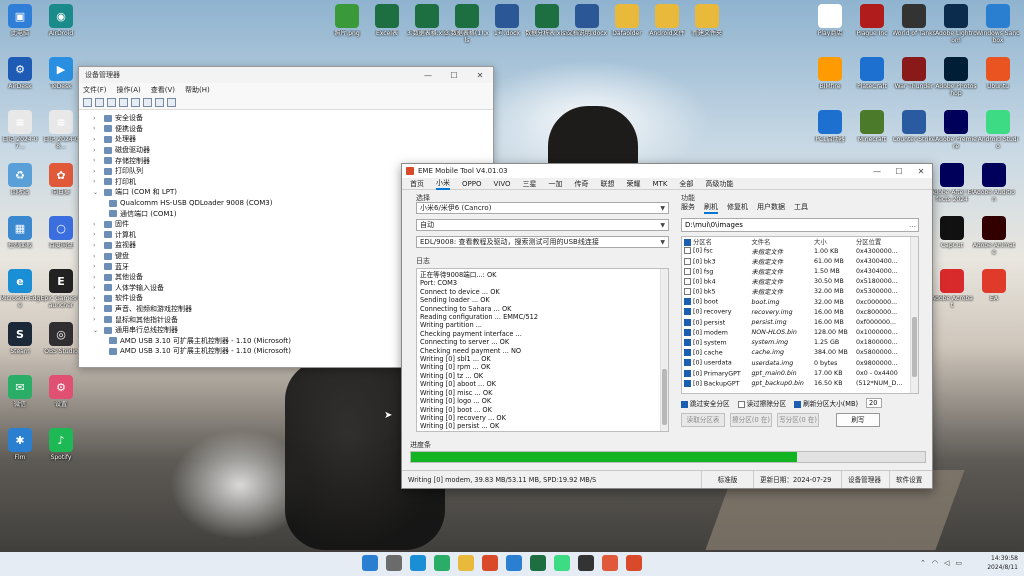  What do you see at coordinates (467, 24) in the screenshot?
I see `desktop-icon: 3.数据表格(1).xls` at bounding box center [467, 24].